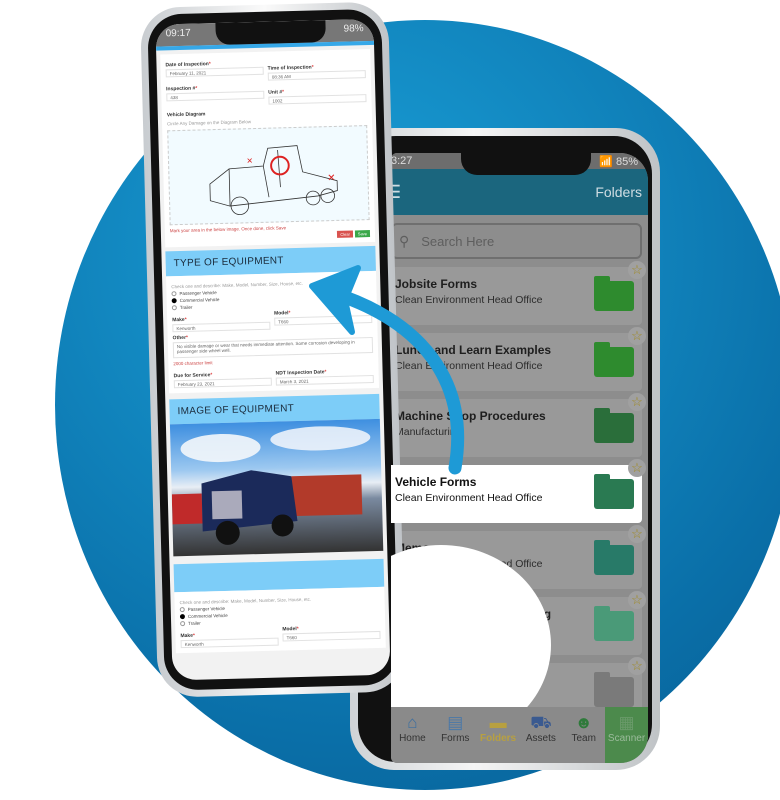 This screenshot has height=800, width=780. What do you see at coordinates (387, 370) in the screenshot?
I see `arrow-icon` at bounding box center [387, 370].